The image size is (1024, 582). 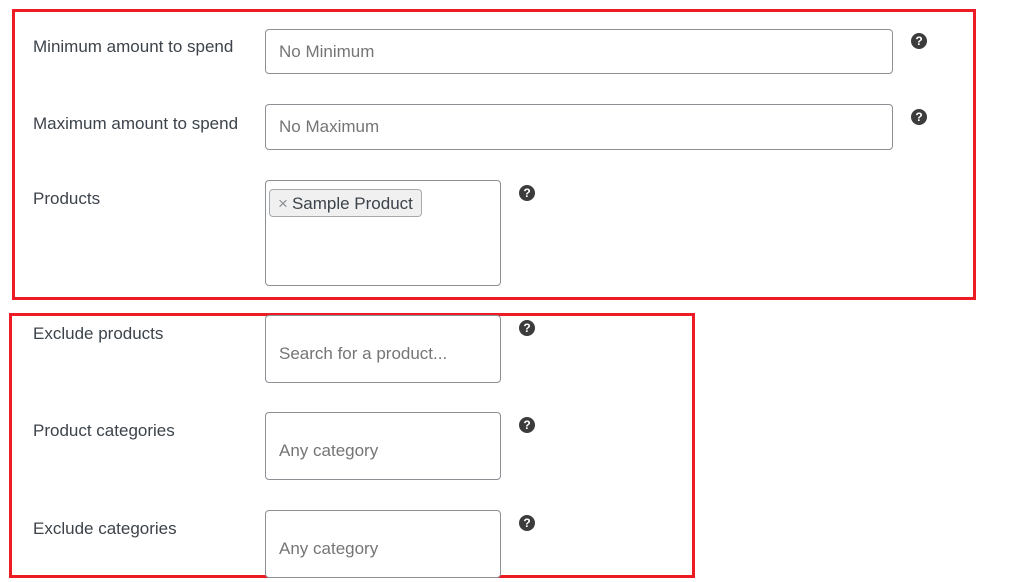 I want to click on minimum-amount-input, so click(x=579, y=51).